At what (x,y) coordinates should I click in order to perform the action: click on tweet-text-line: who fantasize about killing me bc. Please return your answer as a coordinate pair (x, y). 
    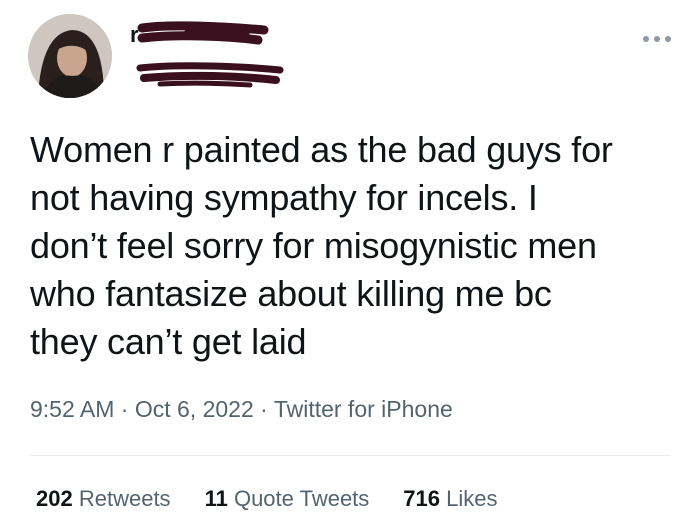
    Looking at the image, I should click on (291, 293).